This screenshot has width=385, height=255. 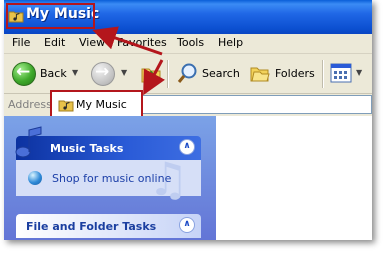 I want to click on file-folder-tasks-header: File and Folder Tasks ∧, so click(x=108, y=226).